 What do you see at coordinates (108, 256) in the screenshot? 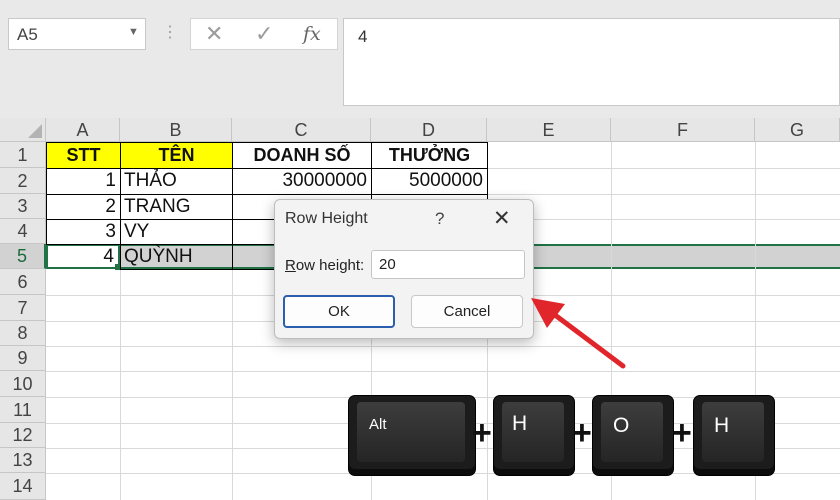
I see `cell-a5-value: 4` at bounding box center [108, 256].